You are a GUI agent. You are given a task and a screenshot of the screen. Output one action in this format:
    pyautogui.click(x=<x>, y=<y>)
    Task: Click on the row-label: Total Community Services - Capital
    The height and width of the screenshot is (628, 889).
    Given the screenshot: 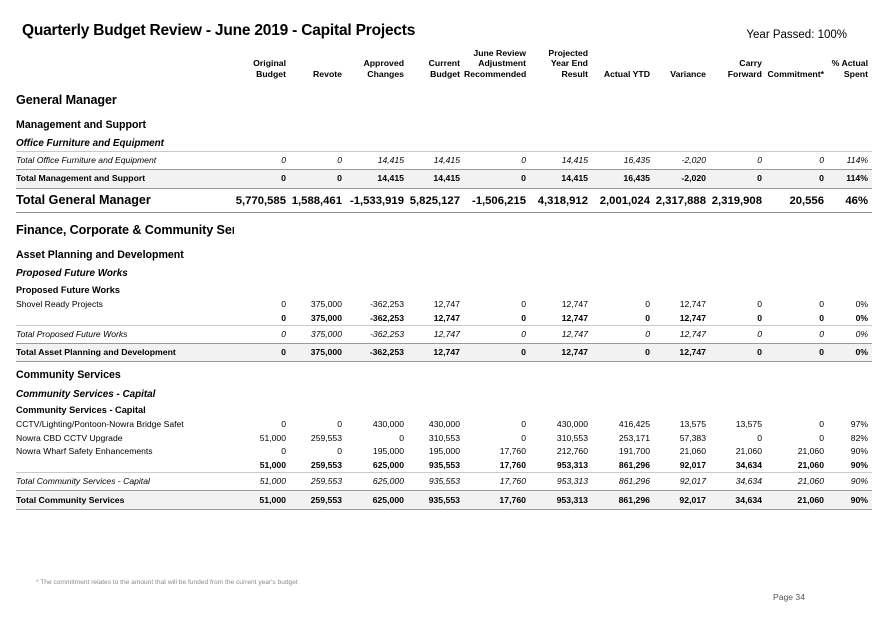 What is the action you would take?
    pyautogui.click(x=125, y=481)
    